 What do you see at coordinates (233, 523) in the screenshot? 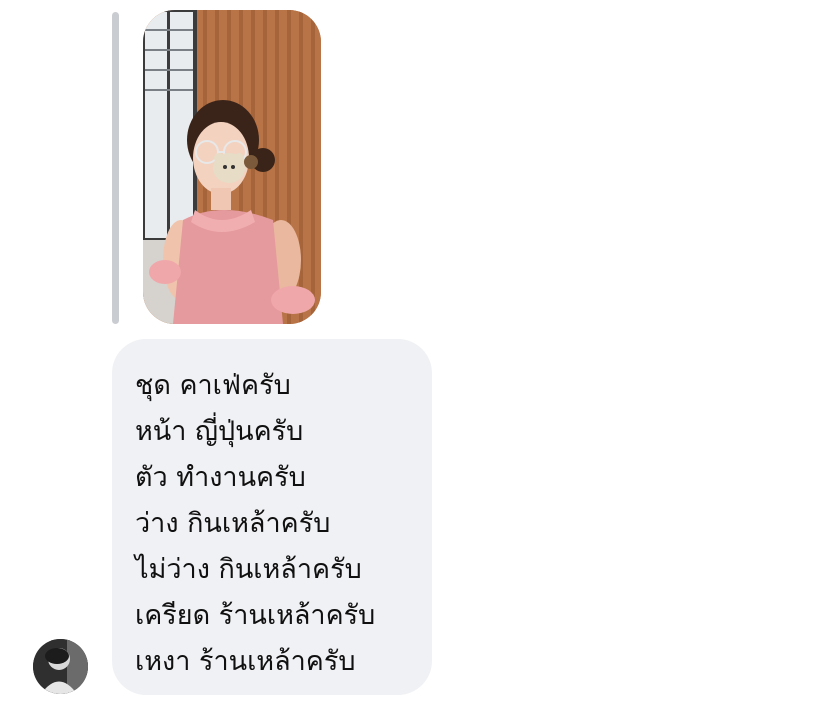
I see `message-line: ว่าง กินเหล้าครับ` at bounding box center [233, 523].